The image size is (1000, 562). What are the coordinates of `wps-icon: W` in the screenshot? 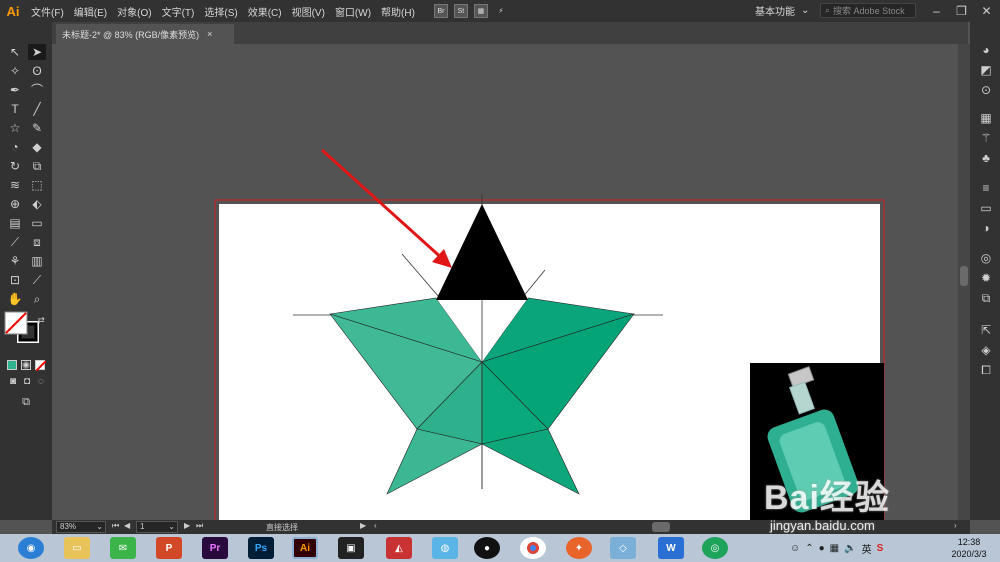 It's located at (671, 548).